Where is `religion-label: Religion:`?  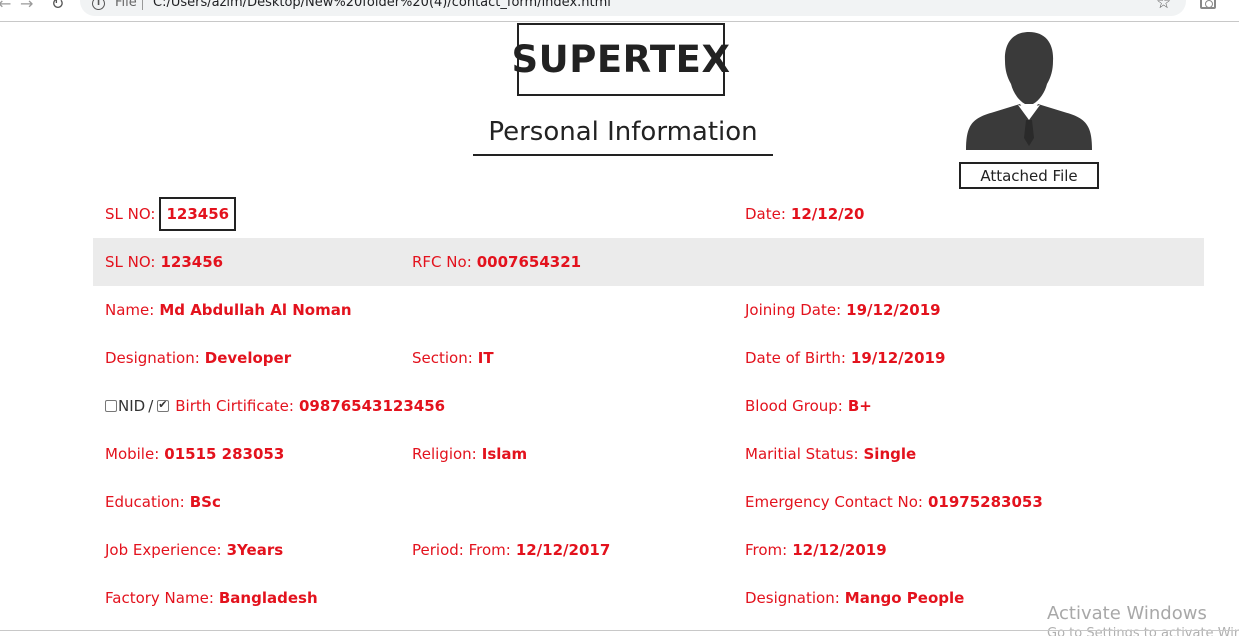
religion-label: Religion: is located at coordinates (444, 454).